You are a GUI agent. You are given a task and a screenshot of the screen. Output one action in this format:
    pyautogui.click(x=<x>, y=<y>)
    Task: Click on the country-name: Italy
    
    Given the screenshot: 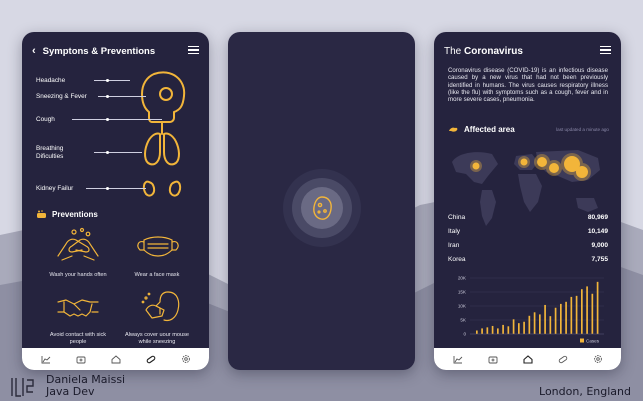 What is the action you would take?
    pyautogui.click(x=454, y=231)
    